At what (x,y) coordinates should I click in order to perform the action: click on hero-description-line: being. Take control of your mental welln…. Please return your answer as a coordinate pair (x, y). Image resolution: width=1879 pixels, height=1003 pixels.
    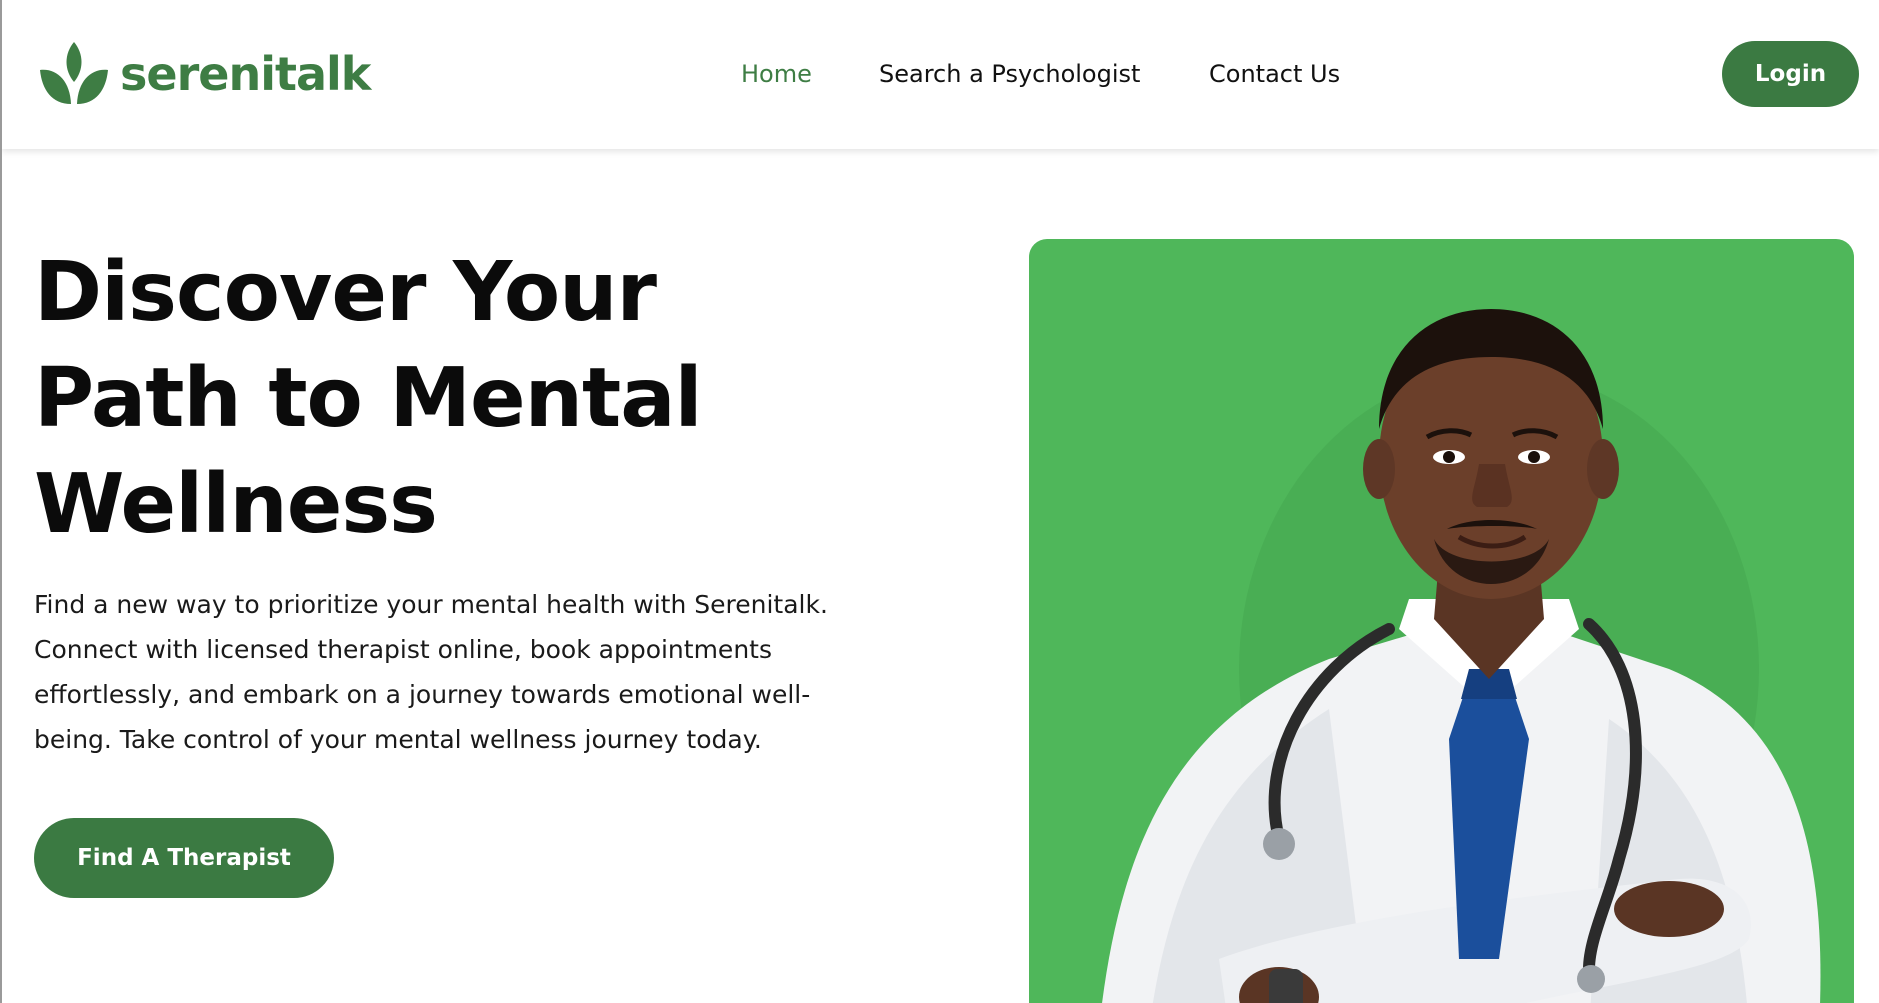
    Looking at the image, I should click on (398, 739).